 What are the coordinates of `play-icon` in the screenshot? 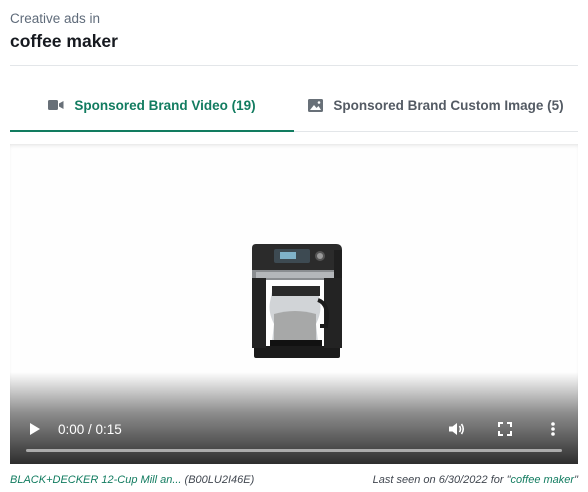 It's located at (35, 431).